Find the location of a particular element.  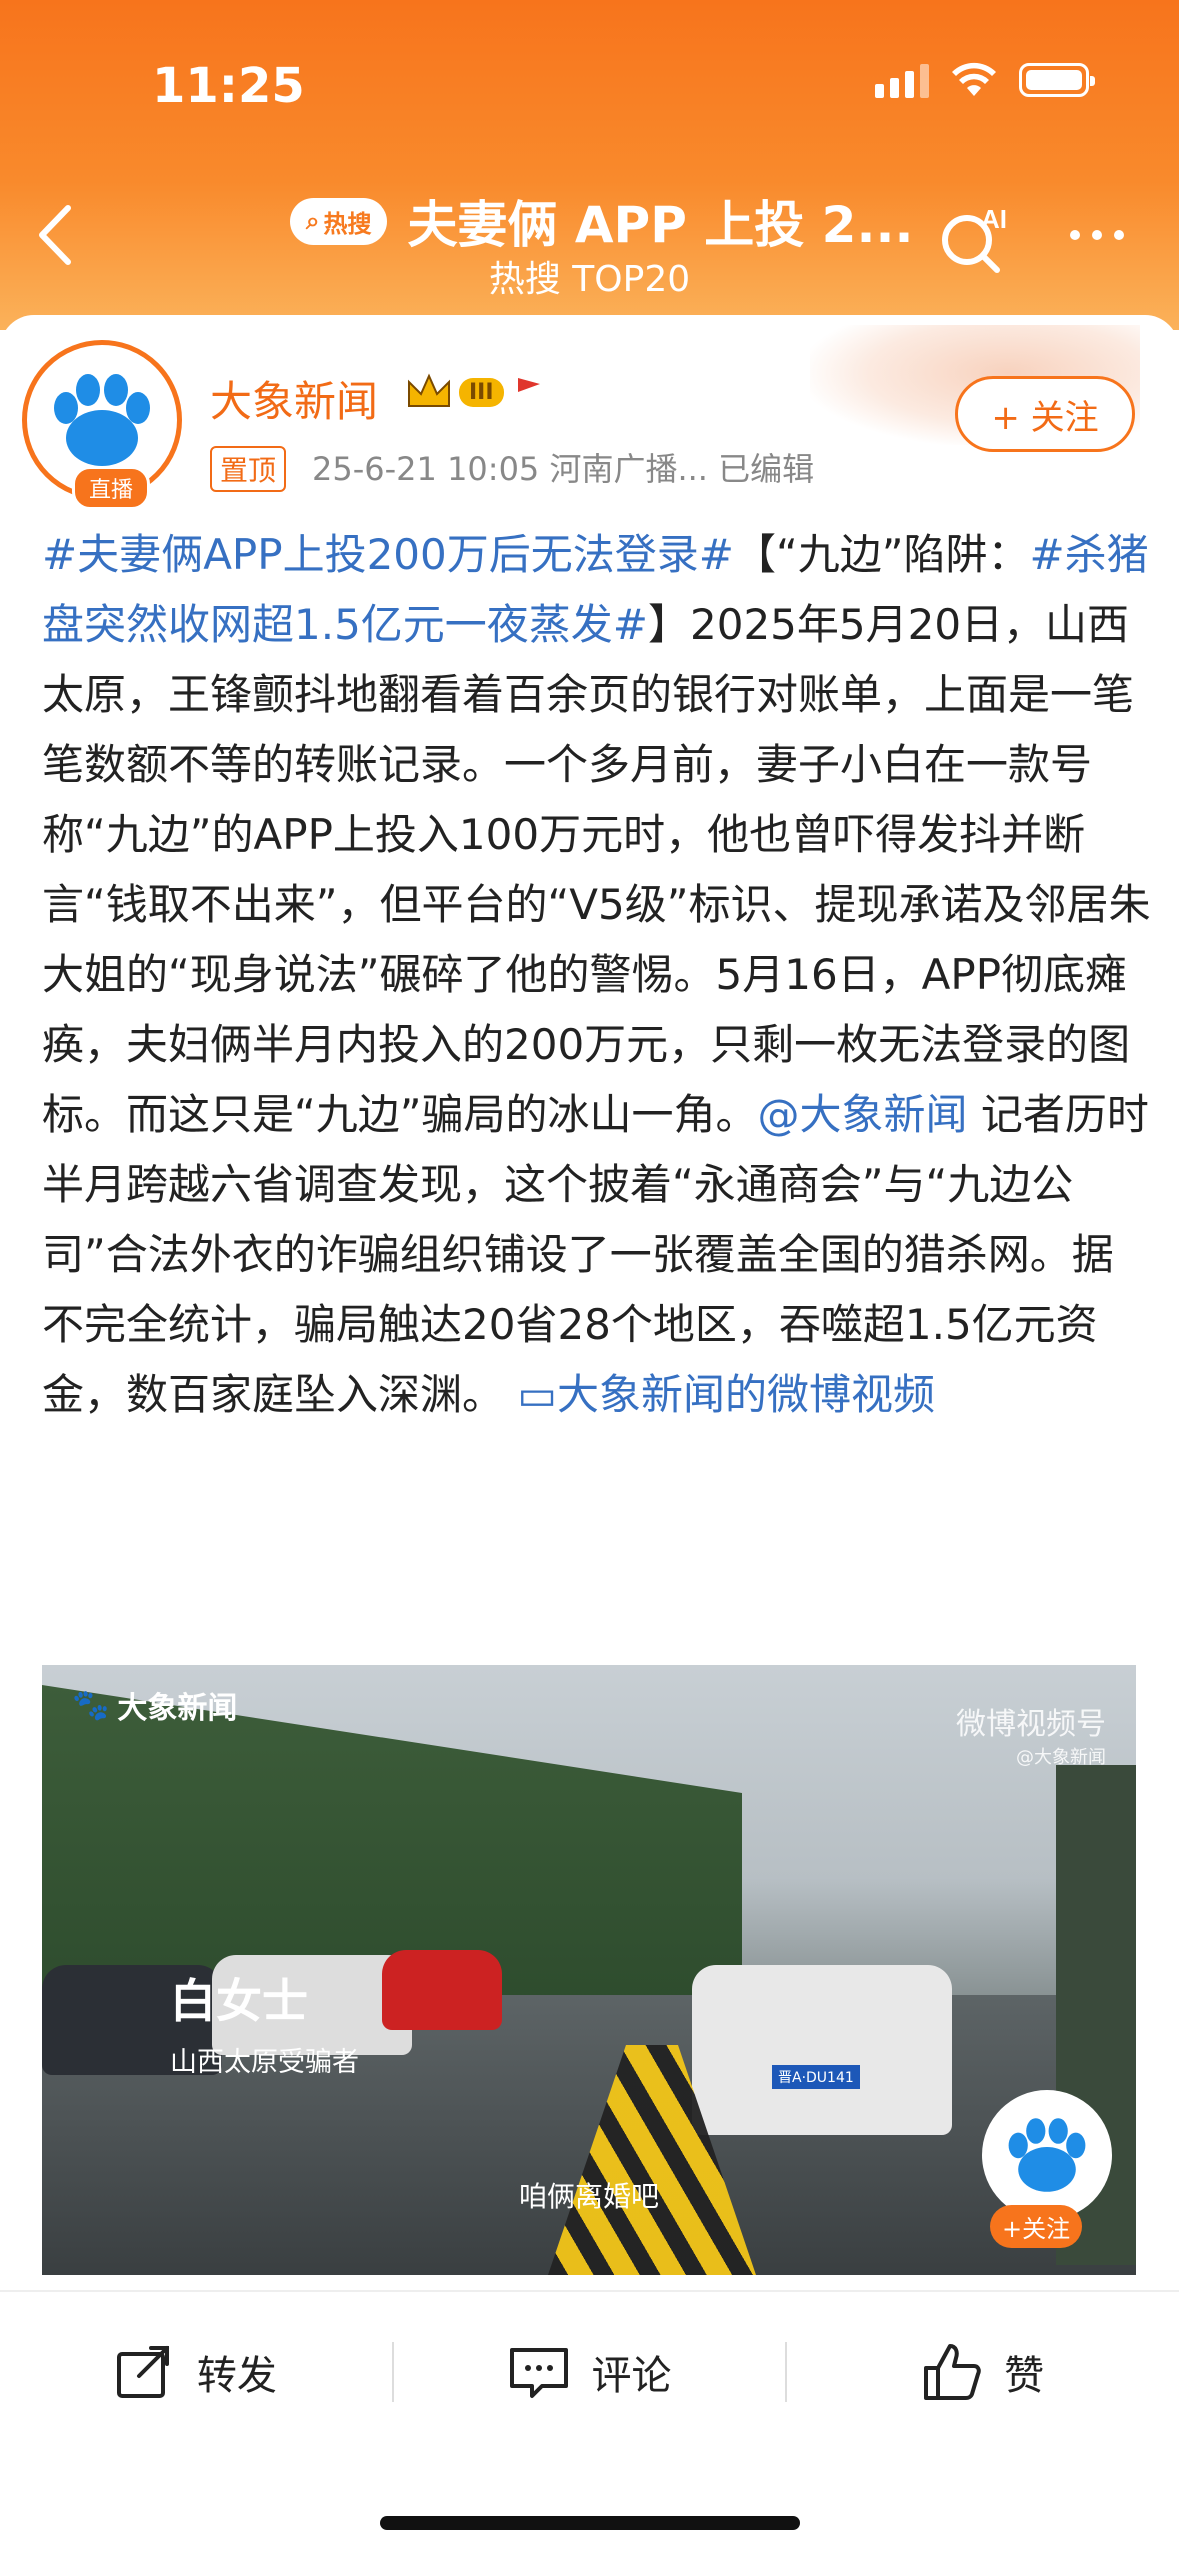

pinned-tag: 置顶 is located at coordinates (248, 469).